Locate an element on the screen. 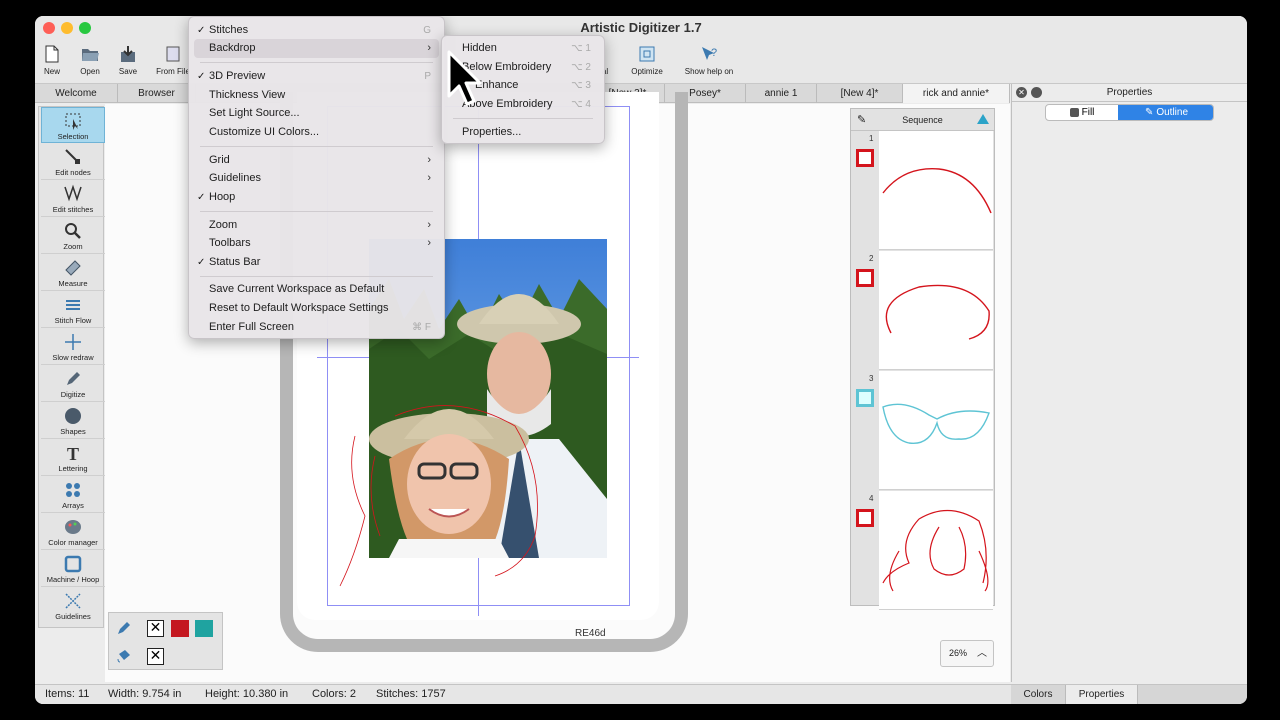  tool-lettering: T Lettering is located at coordinates (73, 458).